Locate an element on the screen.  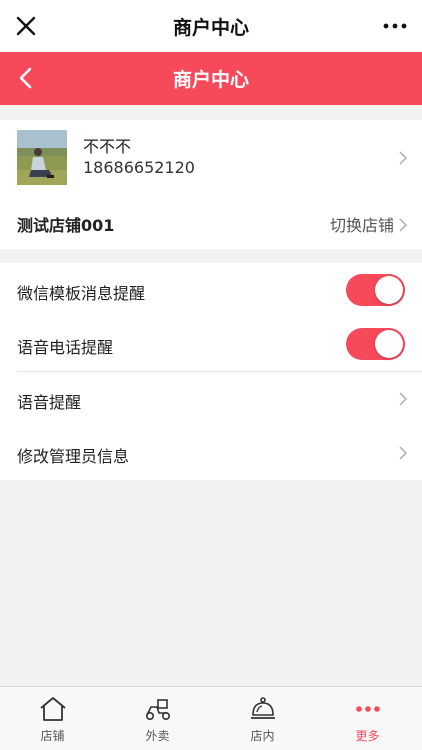
voice-reminder-row: 语音提醒 is located at coordinates (211, 399).